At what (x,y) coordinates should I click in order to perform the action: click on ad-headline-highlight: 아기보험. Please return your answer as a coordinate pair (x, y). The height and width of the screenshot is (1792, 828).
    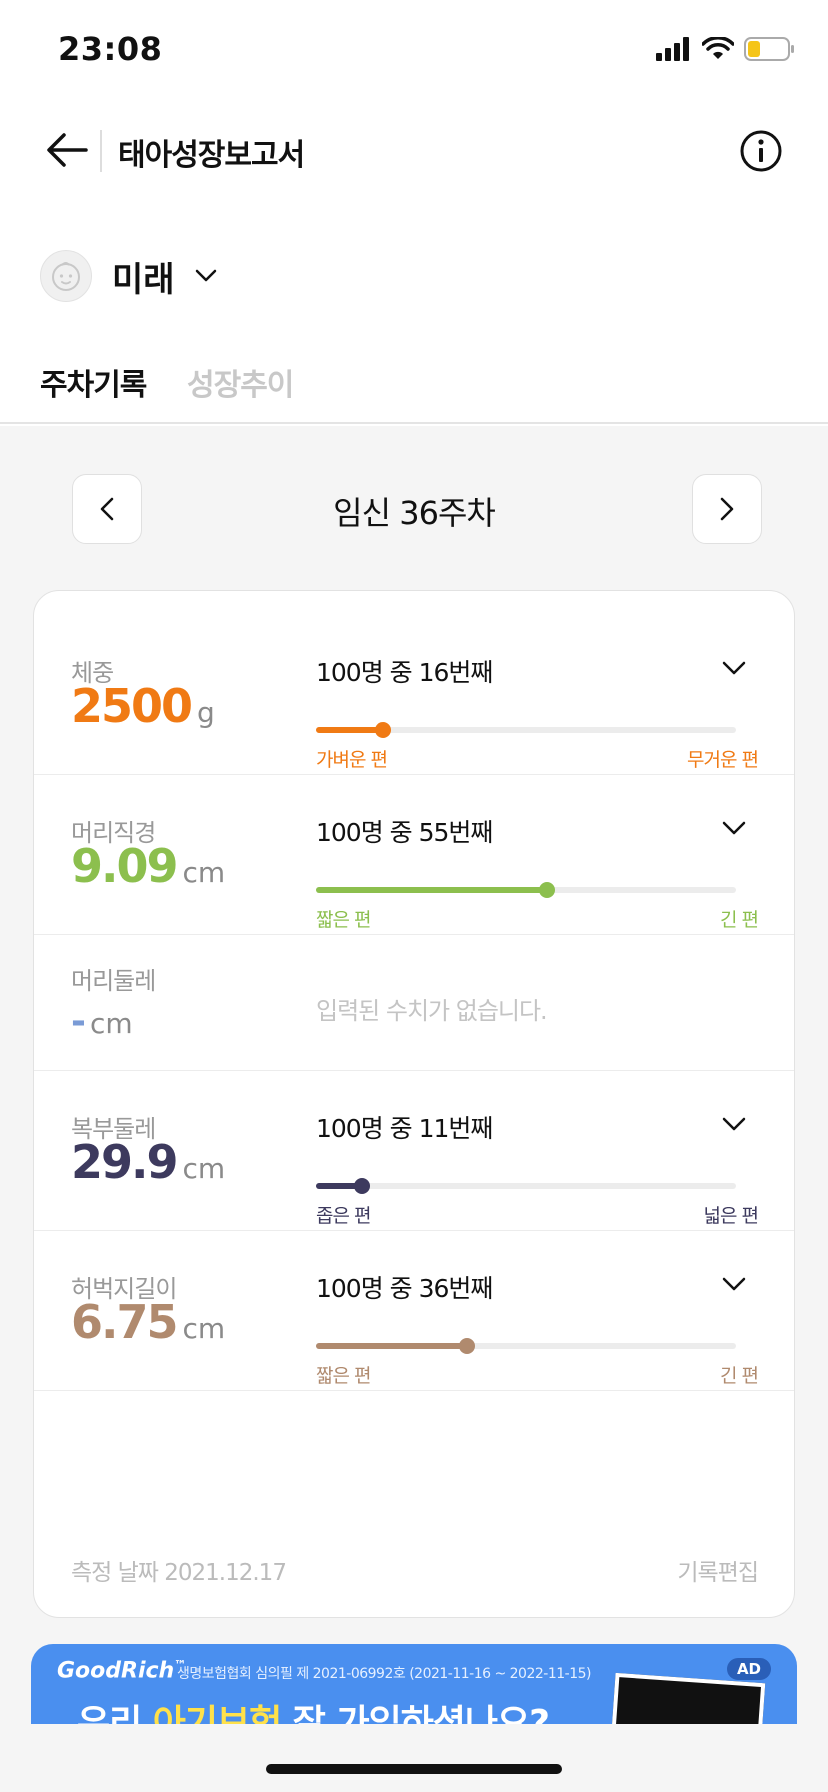
    Looking at the image, I should click on (217, 1713).